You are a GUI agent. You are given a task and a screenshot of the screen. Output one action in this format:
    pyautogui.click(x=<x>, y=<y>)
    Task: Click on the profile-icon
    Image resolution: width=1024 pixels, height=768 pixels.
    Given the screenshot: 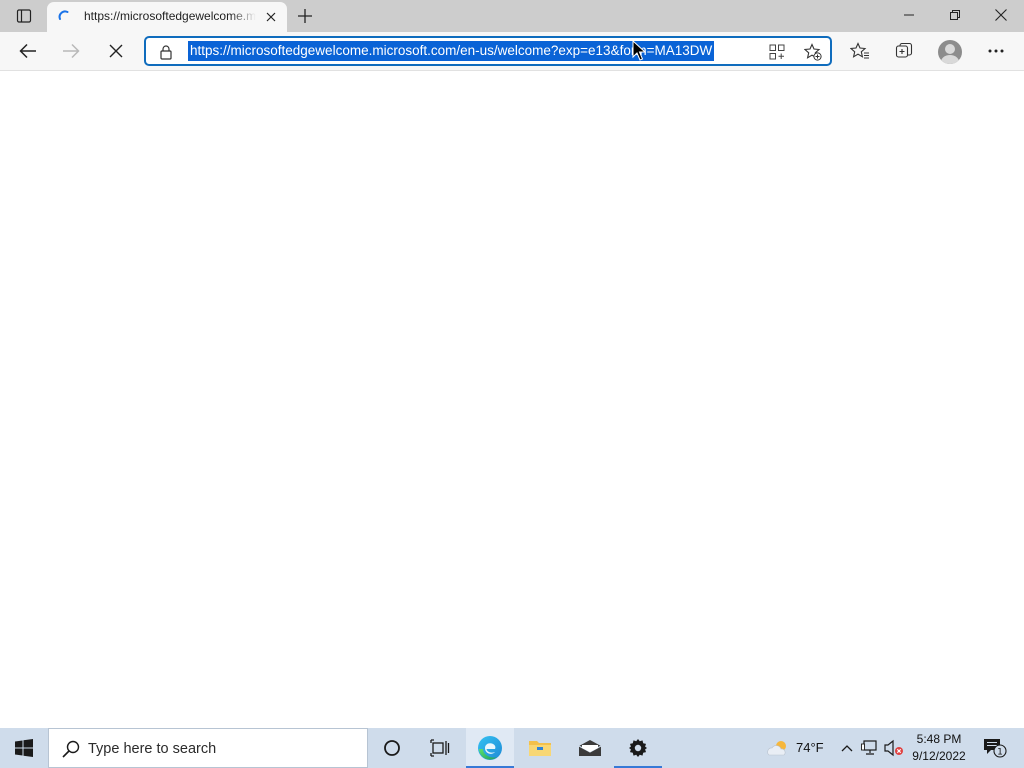 What is the action you would take?
    pyautogui.click(x=950, y=52)
    